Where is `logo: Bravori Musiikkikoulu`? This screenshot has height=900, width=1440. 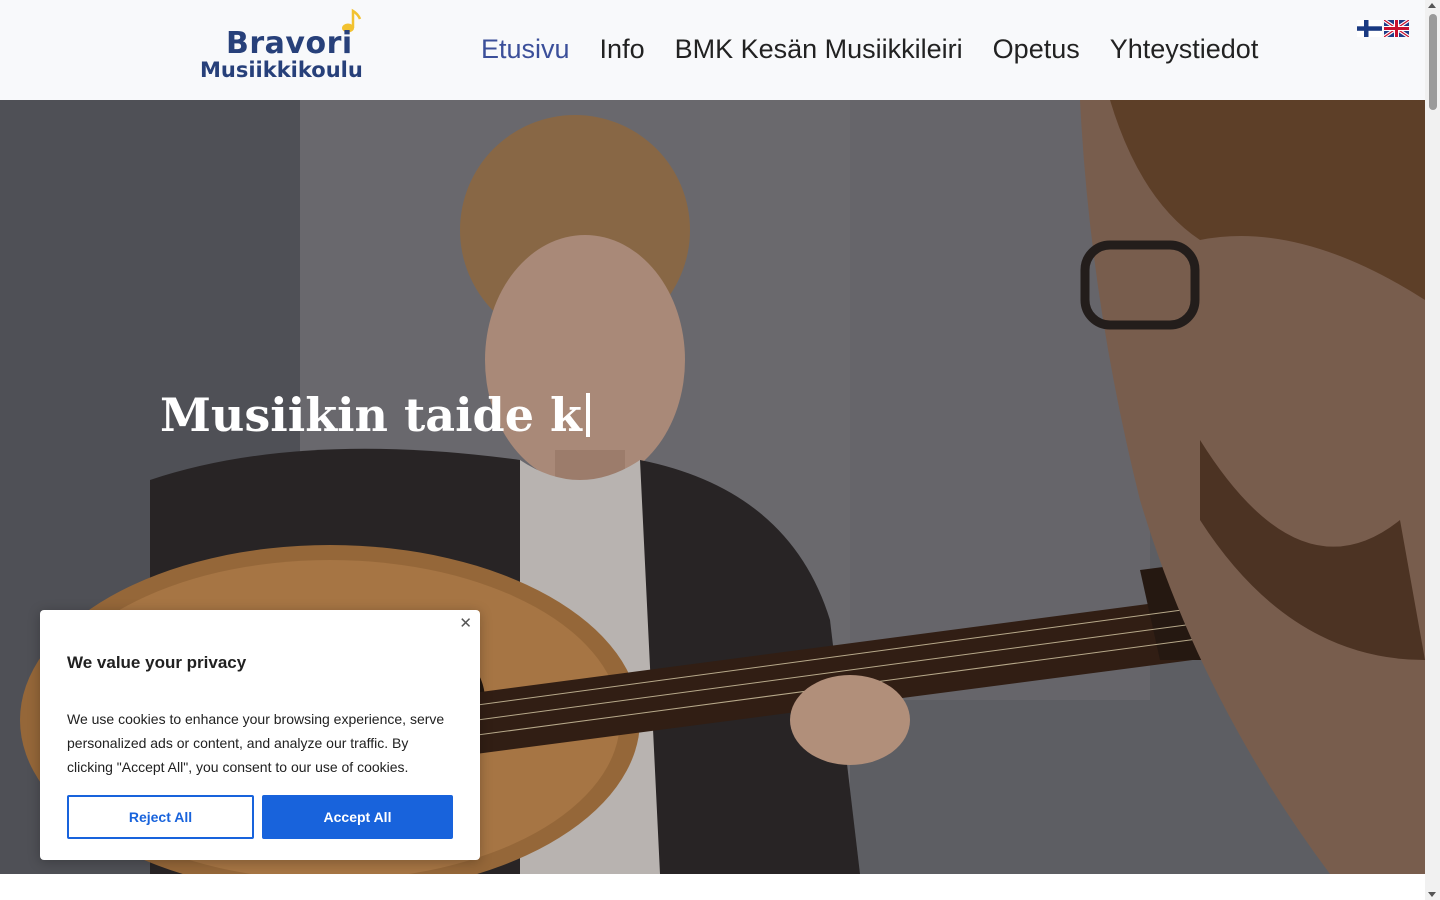 logo: Bravori Musiikkikoulu is located at coordinates (295, 48).